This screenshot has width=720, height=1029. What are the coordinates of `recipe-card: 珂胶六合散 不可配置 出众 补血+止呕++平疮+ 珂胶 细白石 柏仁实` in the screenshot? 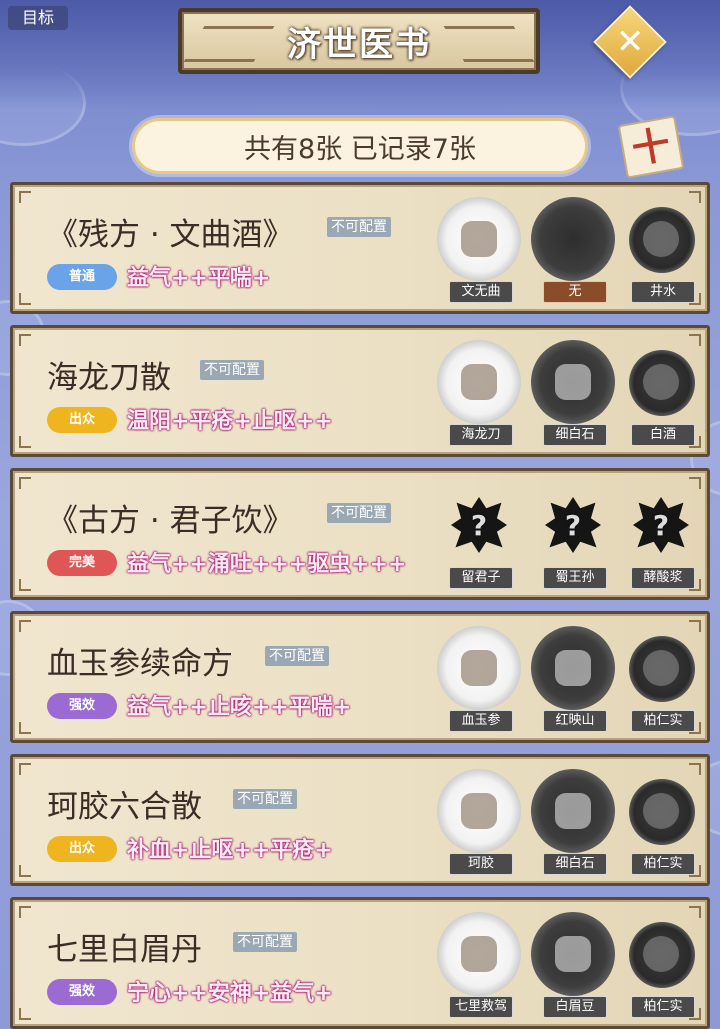 It's located at (360, 820).